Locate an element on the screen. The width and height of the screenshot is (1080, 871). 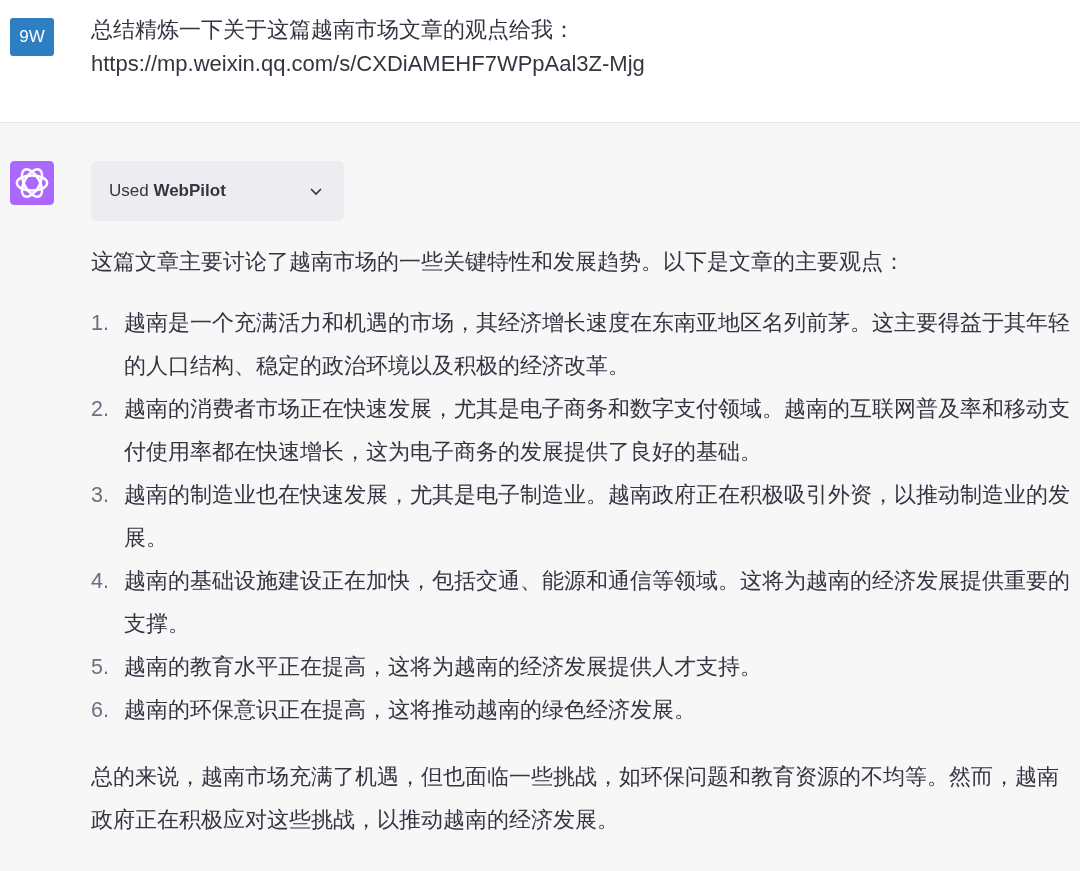
list-number: 5. is located at coordinates (100, 667).